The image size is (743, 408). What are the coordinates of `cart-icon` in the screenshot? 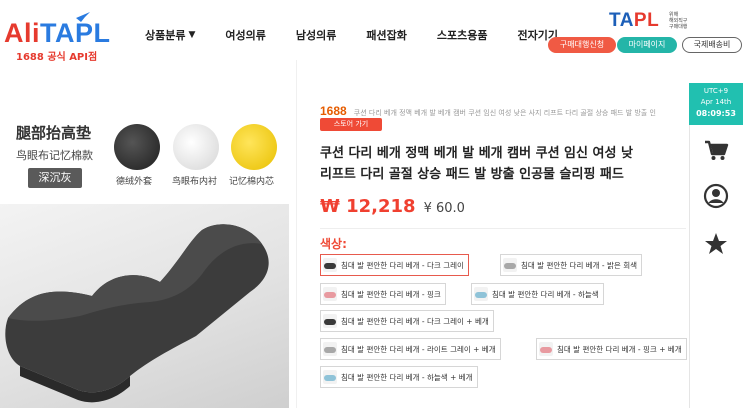 It's located at (716, 150).